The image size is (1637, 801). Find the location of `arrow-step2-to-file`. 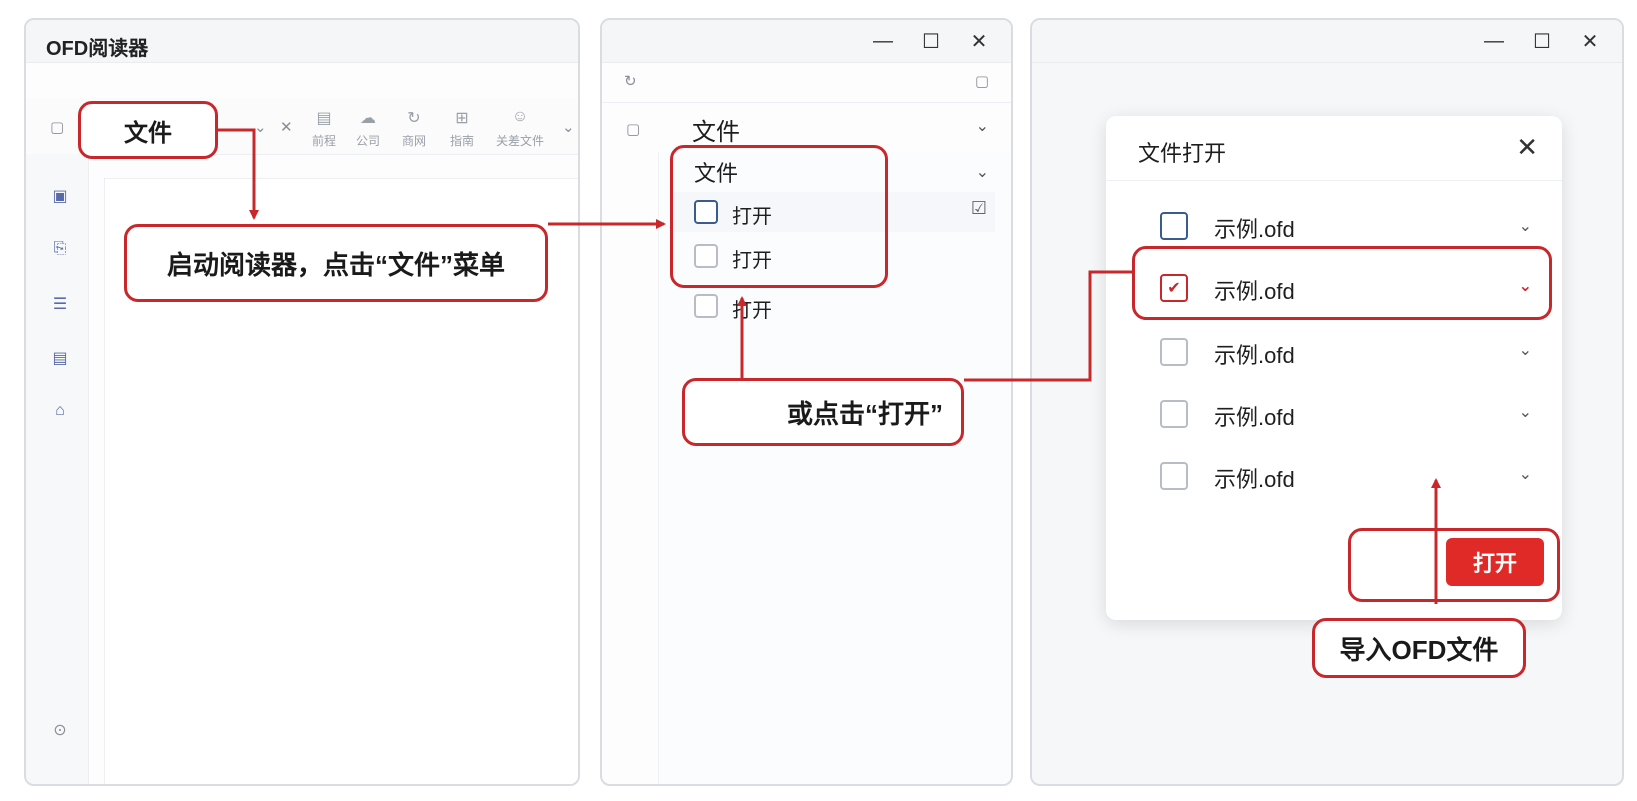

arrow-step2-to-file is located at coordinates (1048, 326).